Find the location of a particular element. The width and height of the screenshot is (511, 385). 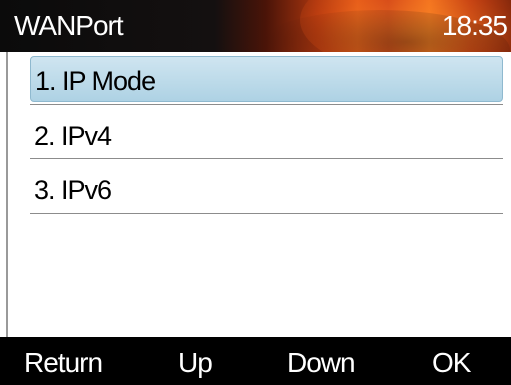

menu-item-label: 1. IP Mode is located at coordinates (95, 81).